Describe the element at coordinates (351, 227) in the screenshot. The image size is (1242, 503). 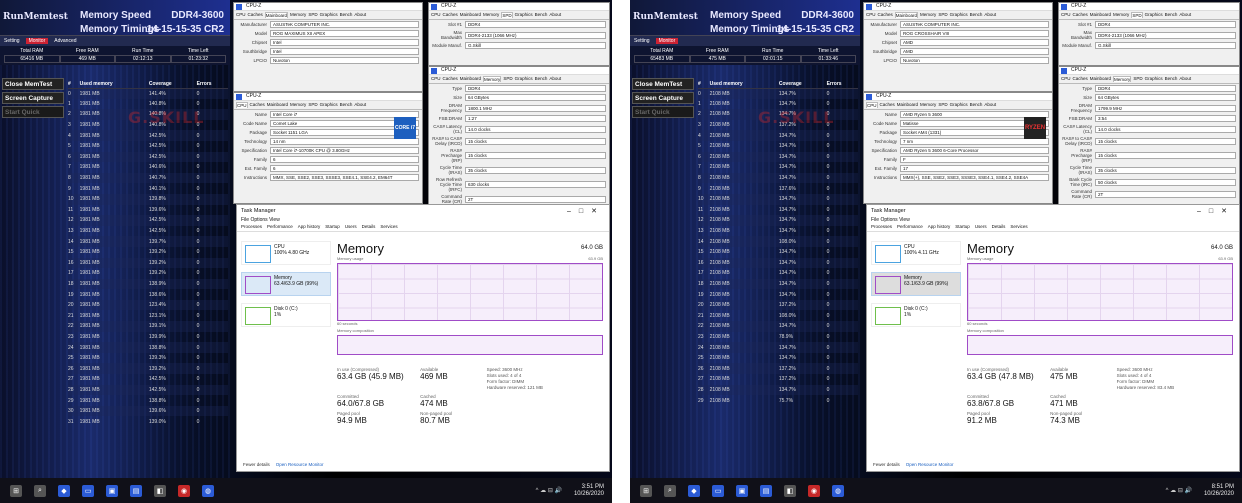
I see `tm-tab-users: Users` at that location.